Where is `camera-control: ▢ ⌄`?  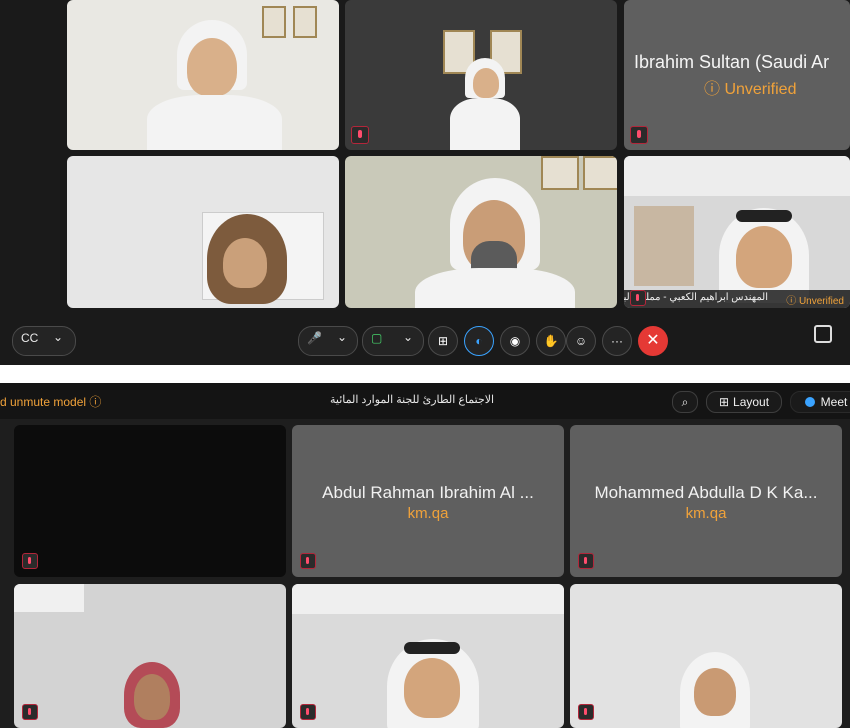
camera-control: ▢ ⌄ is located at coordinates (393, 341).